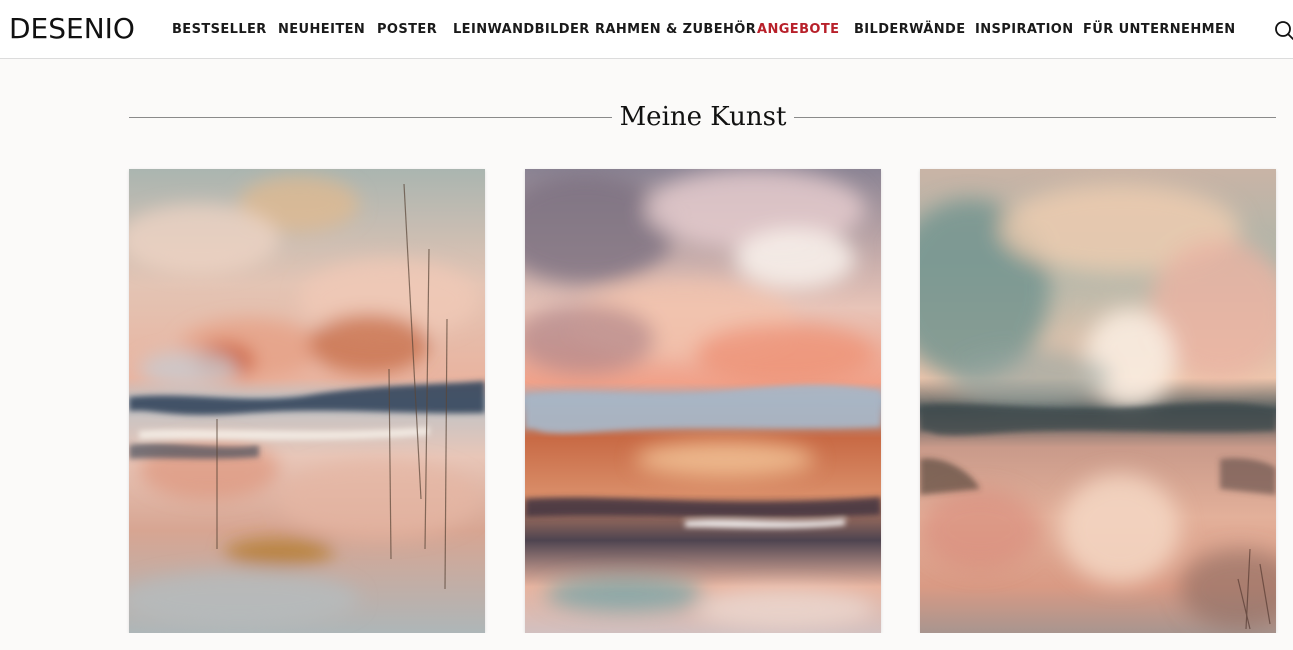 The height and width of the screenshot is (650, 1293). I want to click on page-bottom-area, so click(646, 641).